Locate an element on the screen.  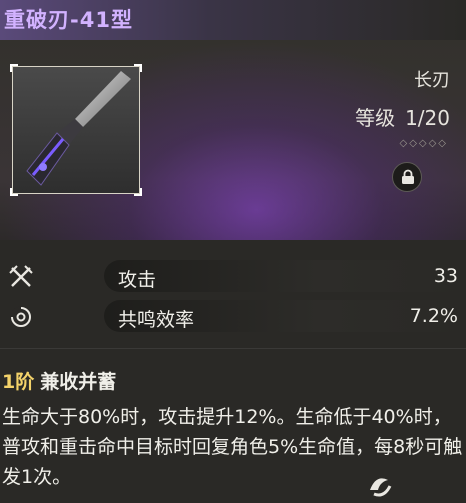
level-row: 等级 1/20 is located at coordinates (402, 116).